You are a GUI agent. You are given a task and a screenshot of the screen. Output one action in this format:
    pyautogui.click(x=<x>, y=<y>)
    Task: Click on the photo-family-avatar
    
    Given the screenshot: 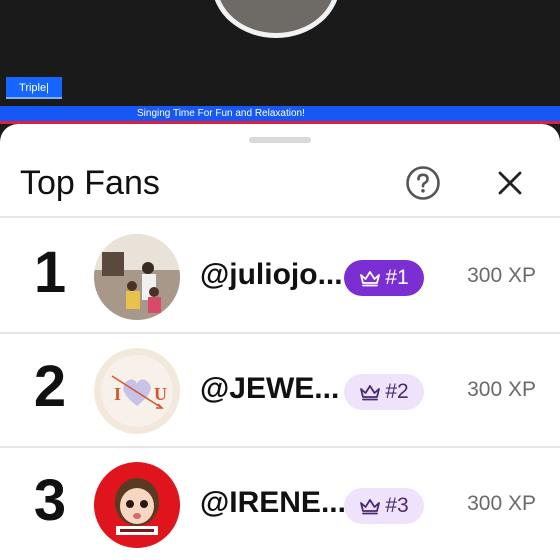 What is the action you would take?
    pyautogui.click(x=137, y=277)
    